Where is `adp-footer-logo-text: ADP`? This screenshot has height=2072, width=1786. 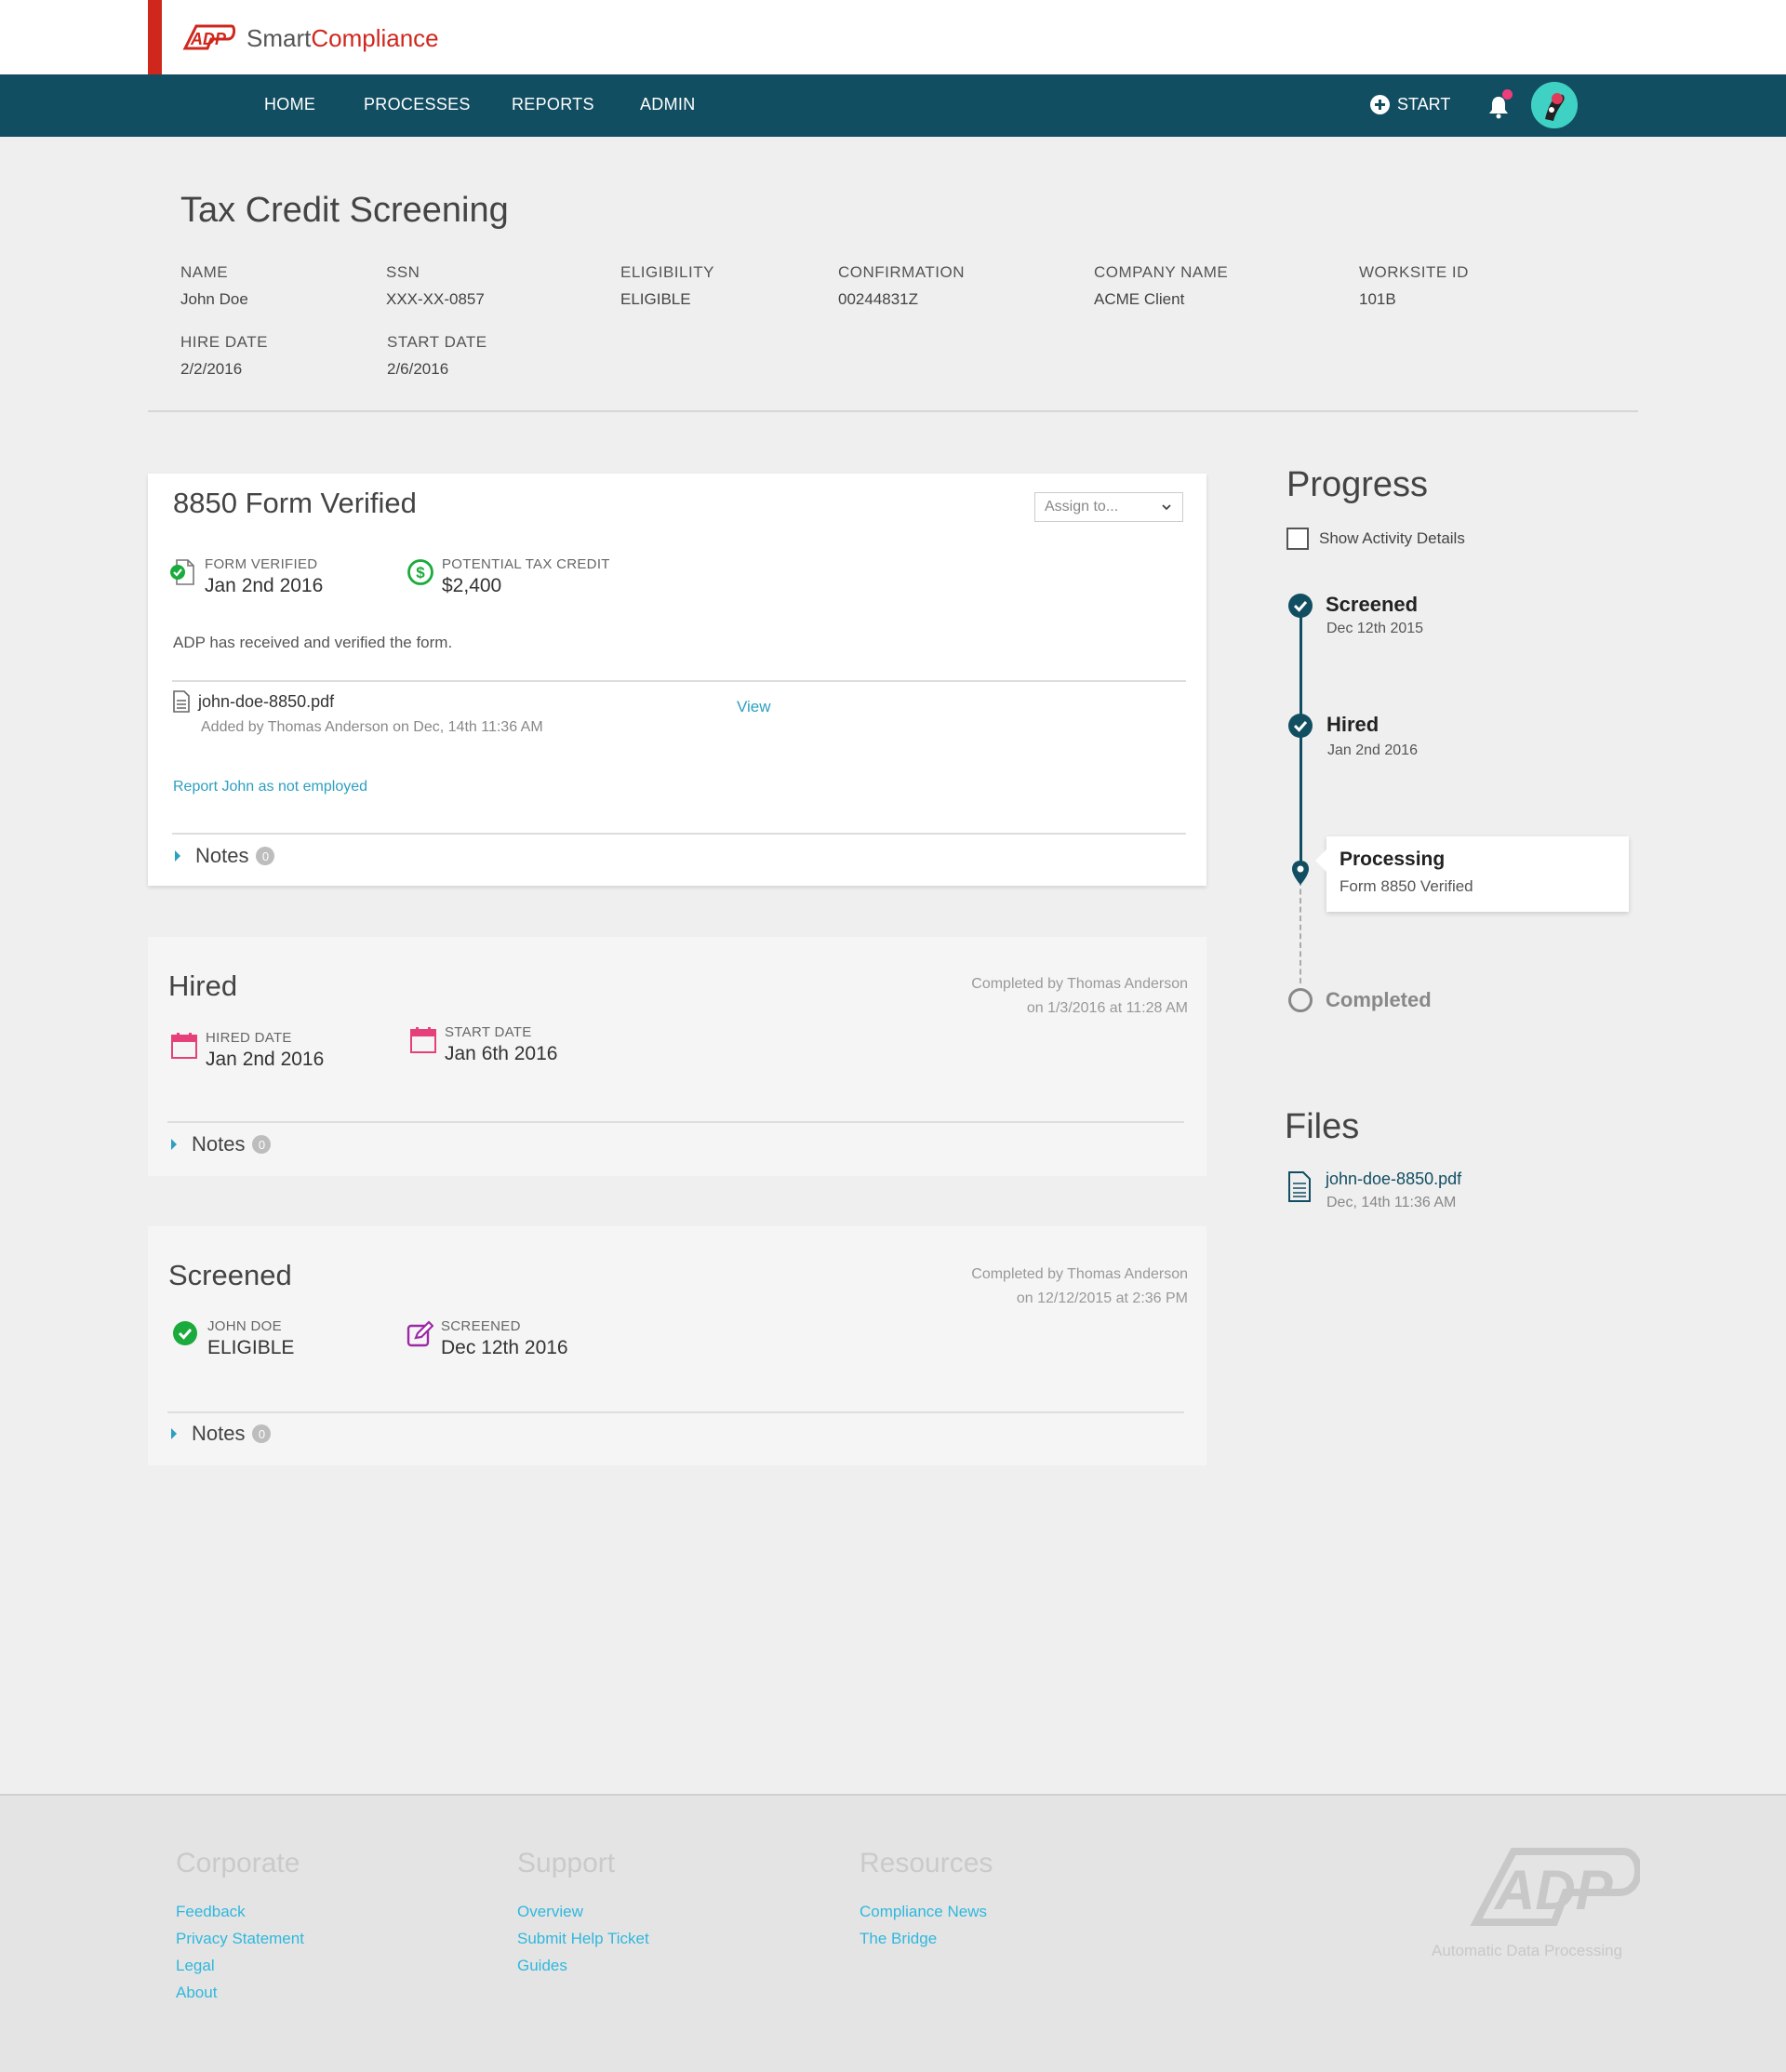 adp-footer-logo-text: ADP is located at coordinates (1553, 1890).